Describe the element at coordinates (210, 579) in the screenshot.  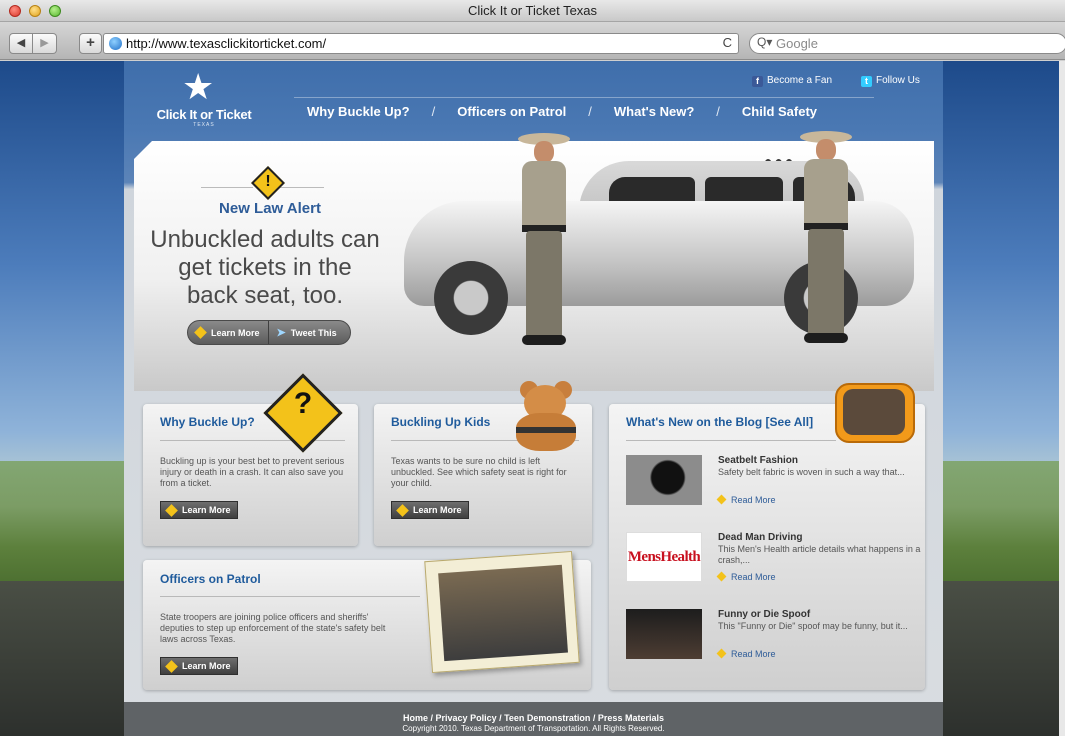
I see `panel-title: Officers on Patrol` at that location.